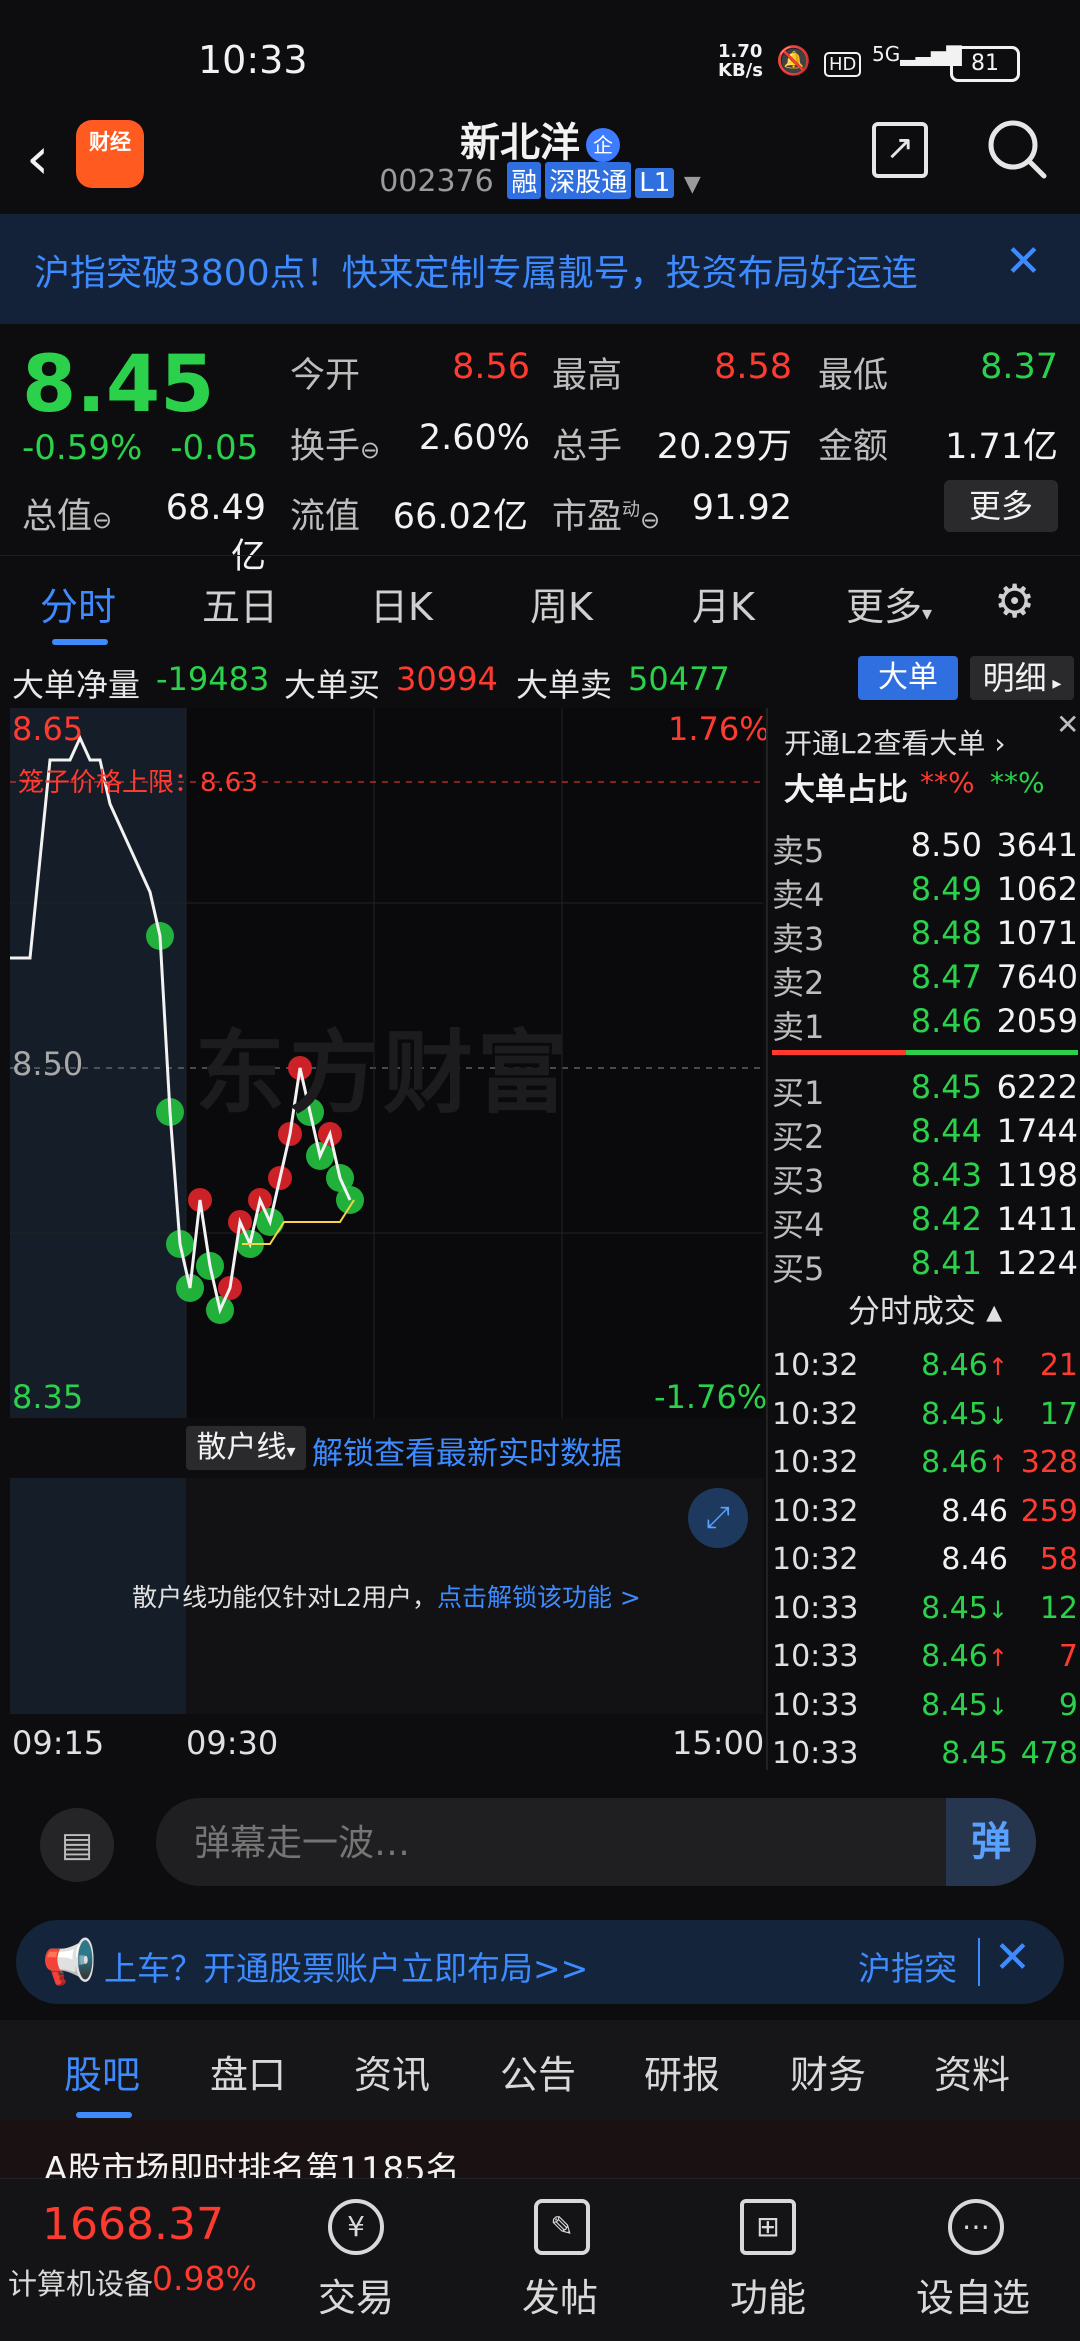 This screenshot has height=2341, width=1080. What do you see at coordinates (1014, 601) in the screenshot?
I see `gear-icon: ⚙` at bounding box center [1014, 601].